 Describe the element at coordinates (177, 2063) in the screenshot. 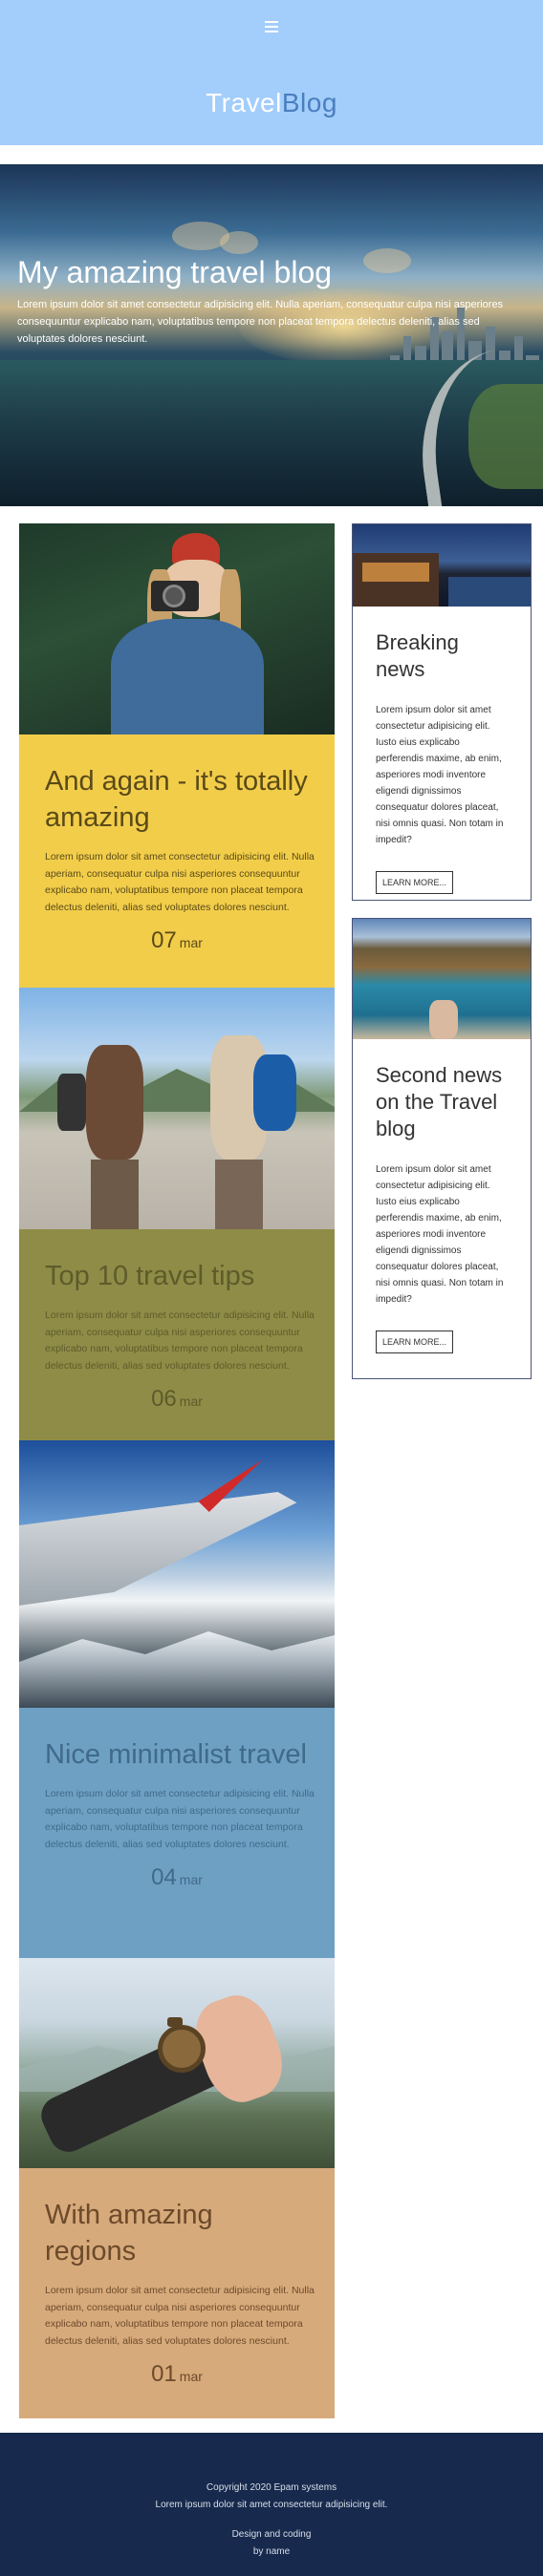

I see `post-image-compass` at that location.